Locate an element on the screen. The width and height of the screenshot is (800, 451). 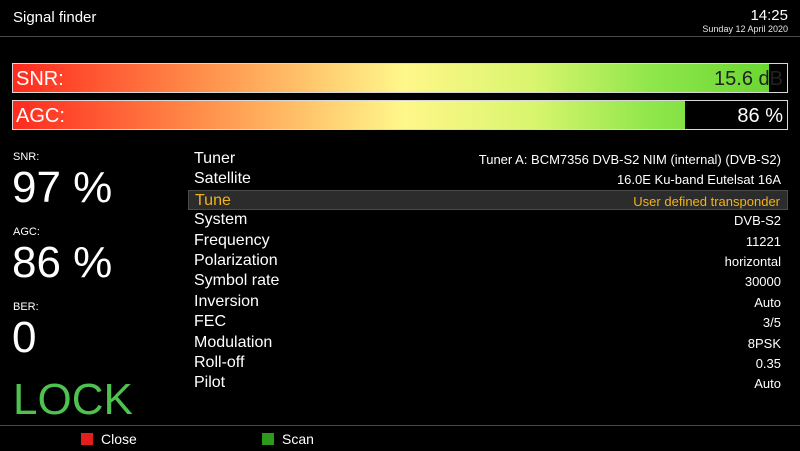
info-value: 11221 is located at coordinates (763, 241).